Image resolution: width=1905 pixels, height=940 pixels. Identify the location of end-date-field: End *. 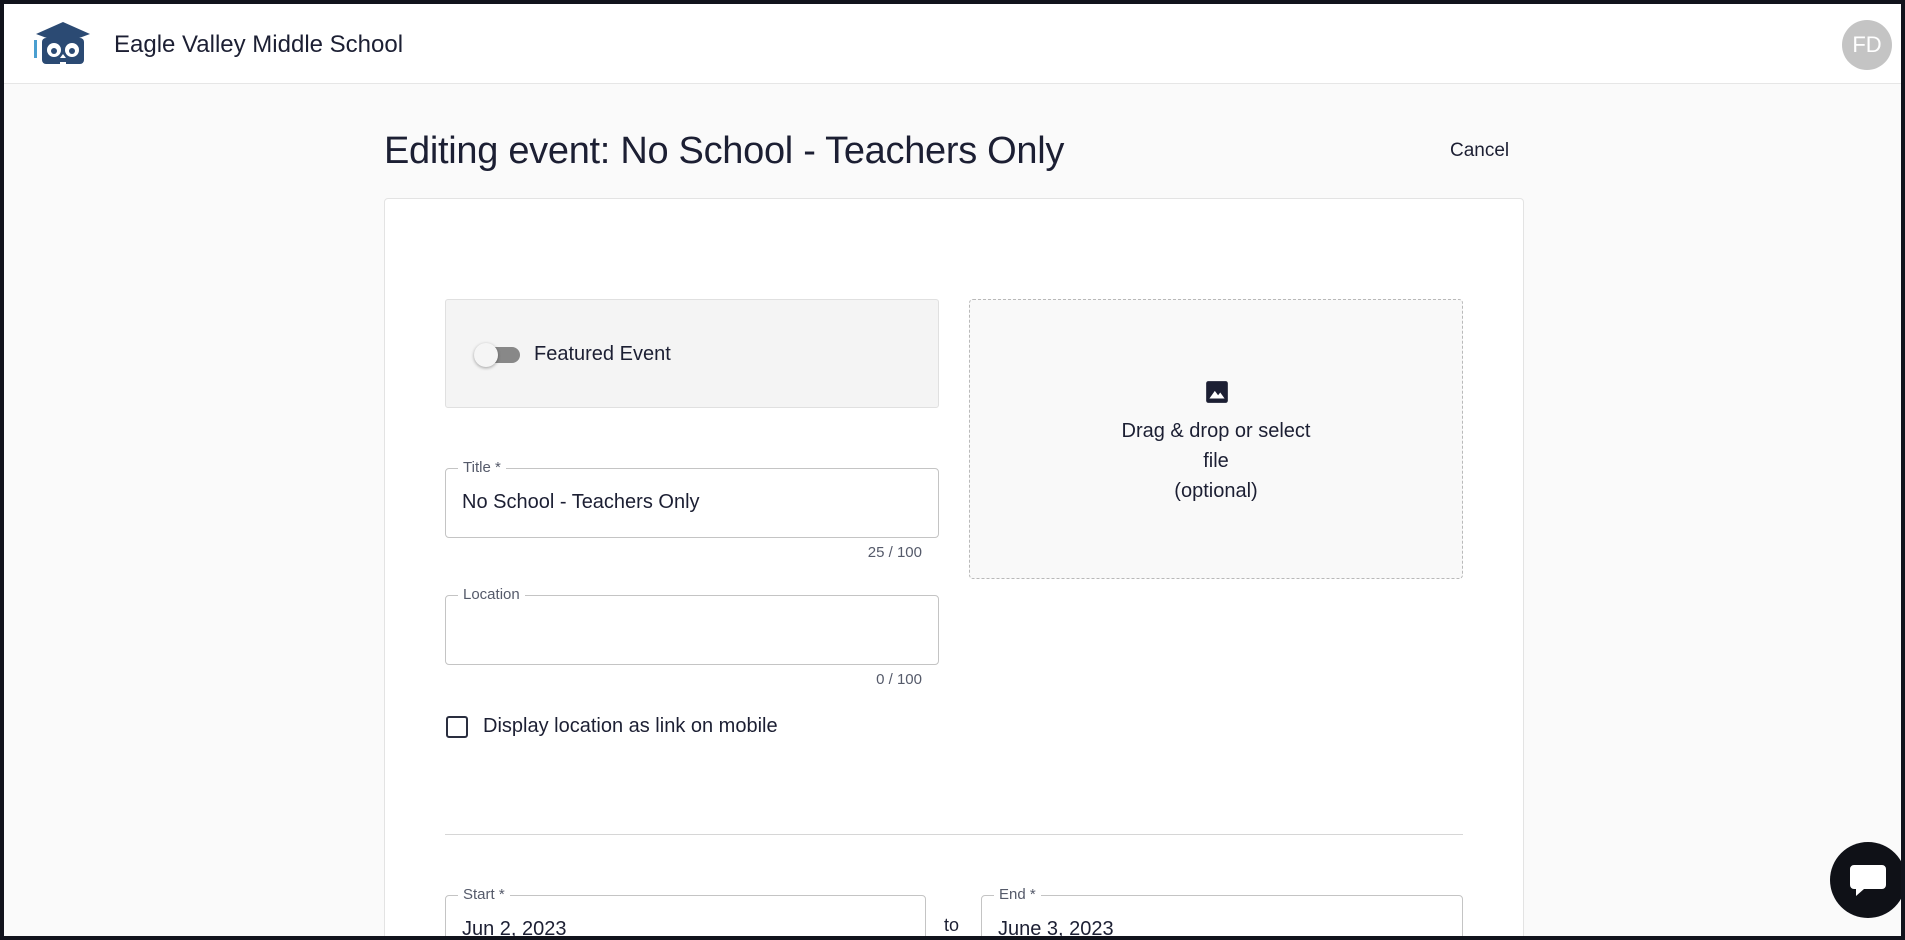
(1222, 913).